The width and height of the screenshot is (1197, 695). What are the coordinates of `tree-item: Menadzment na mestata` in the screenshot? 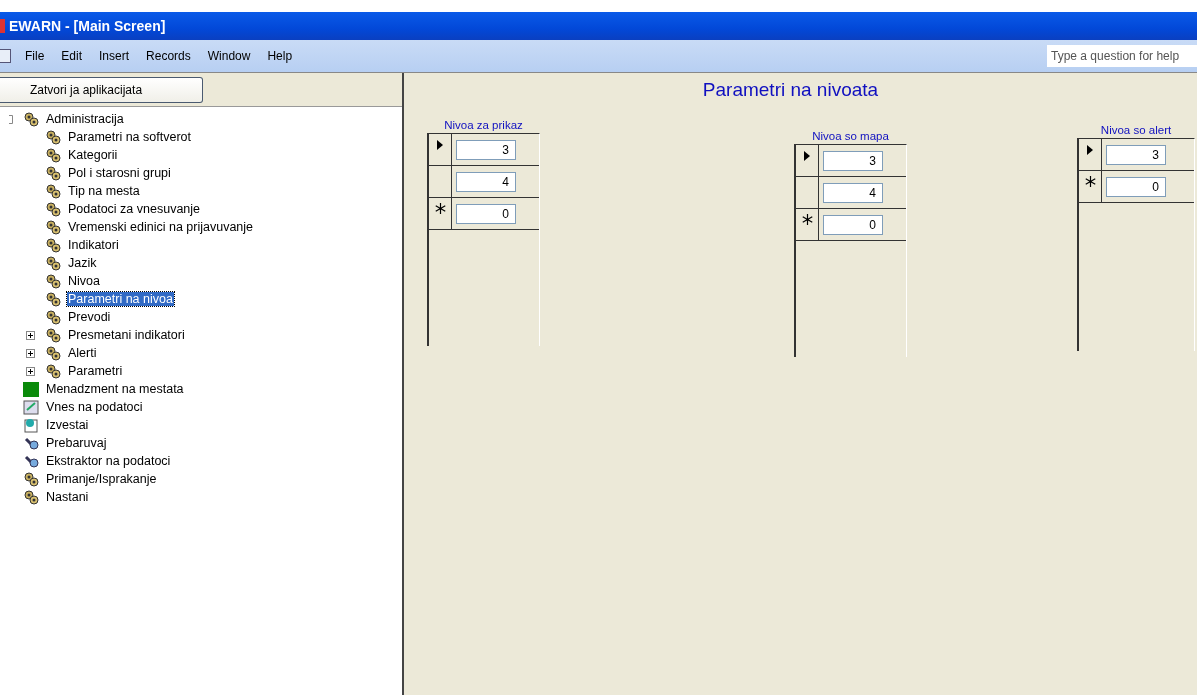 It's located at (115, 389).